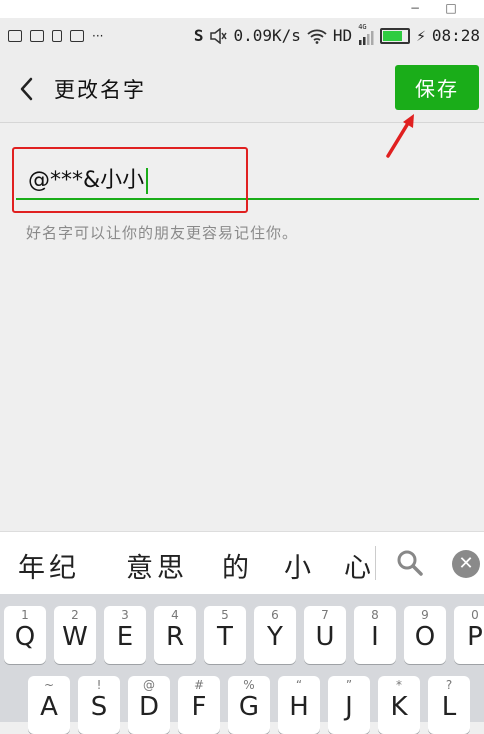 This screenshot has width=484, height=734. I want to click on status-bar: ··· S 0.09K/s HD 4G ⚡ 08:28, so click(242, 37).